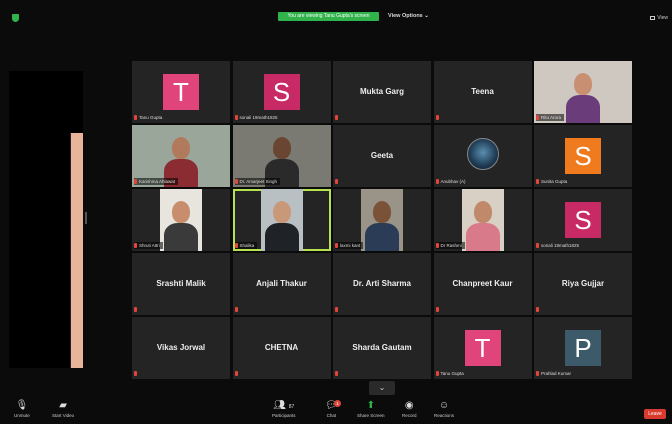 Image resolution: width=672 pixels, height=424 pixels. What do you see at coordinates (583, 156) in the screenshot?
I see `participant-tile: S Sunita Gupta` at bounding box center [583, 156].